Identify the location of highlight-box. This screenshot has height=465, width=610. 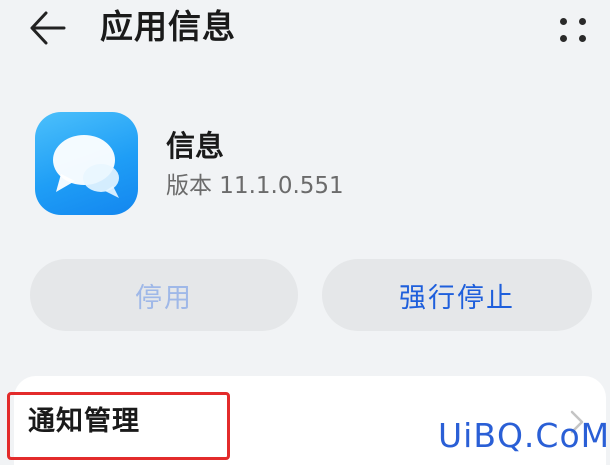
(118, 426).